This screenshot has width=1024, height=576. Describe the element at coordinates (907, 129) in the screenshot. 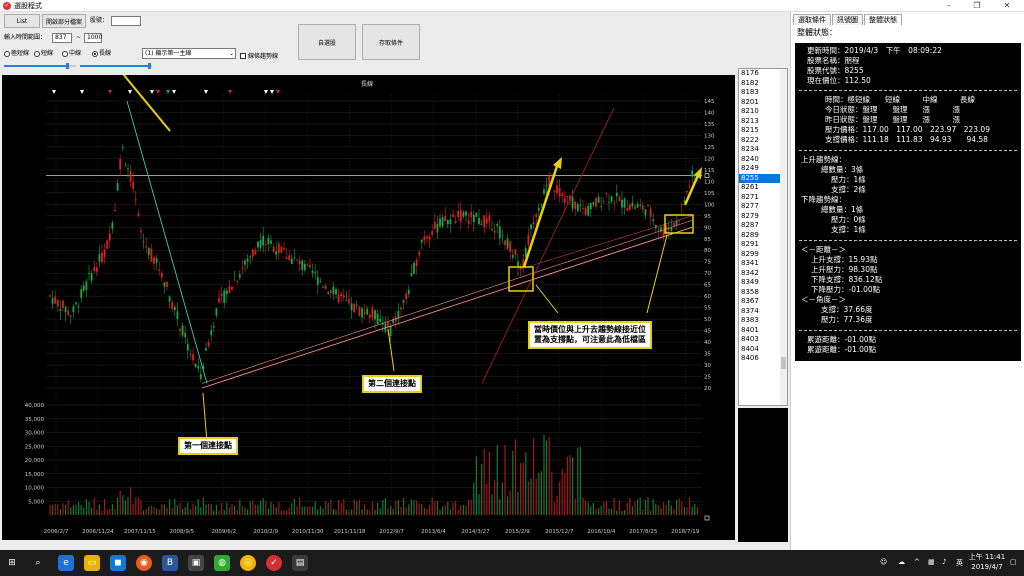

I see `resistance-price: 壓力價格：117.00 117.00 223.97 223.09` at that location.